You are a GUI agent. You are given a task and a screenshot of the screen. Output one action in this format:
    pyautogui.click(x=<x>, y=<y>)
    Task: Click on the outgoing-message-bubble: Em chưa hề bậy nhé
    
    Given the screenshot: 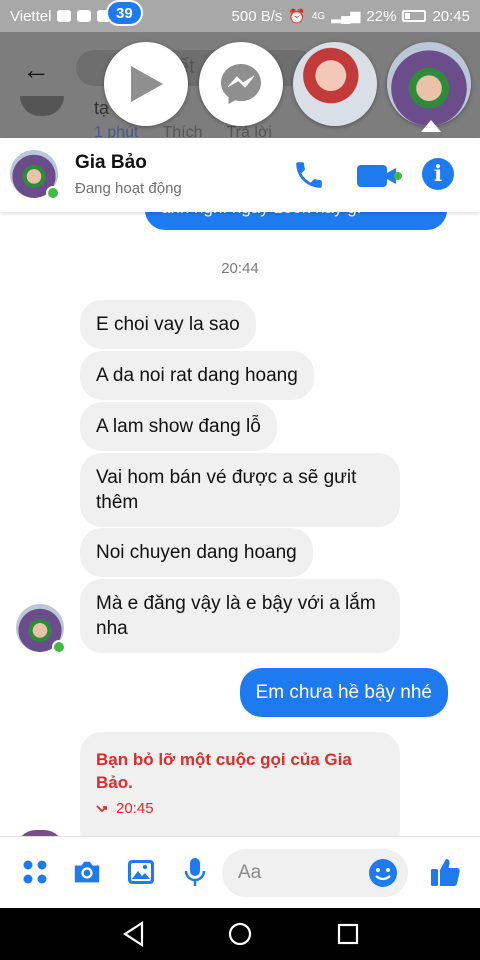 What is the action you would take?
    pyautogui.click(x=343, y=692)
    